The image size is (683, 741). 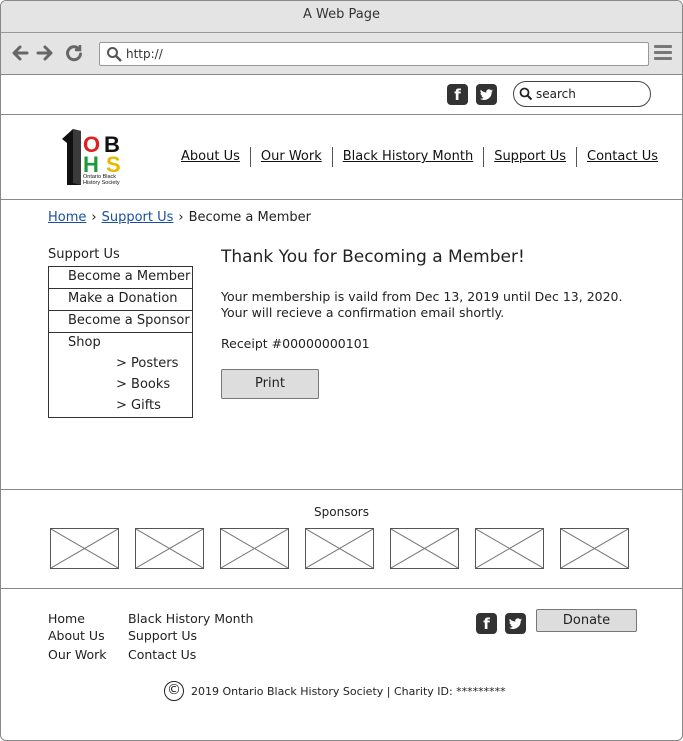 What do you see at coordinates (582, 94) in the screenshot?
I see `search-field: search` at bounding box center [582, 94].